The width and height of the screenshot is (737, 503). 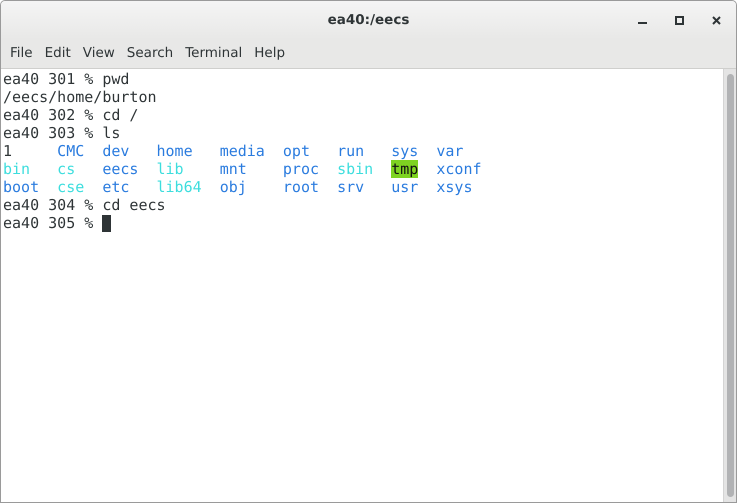 I want to click on menu-item: View, so click(x=98, y=53).